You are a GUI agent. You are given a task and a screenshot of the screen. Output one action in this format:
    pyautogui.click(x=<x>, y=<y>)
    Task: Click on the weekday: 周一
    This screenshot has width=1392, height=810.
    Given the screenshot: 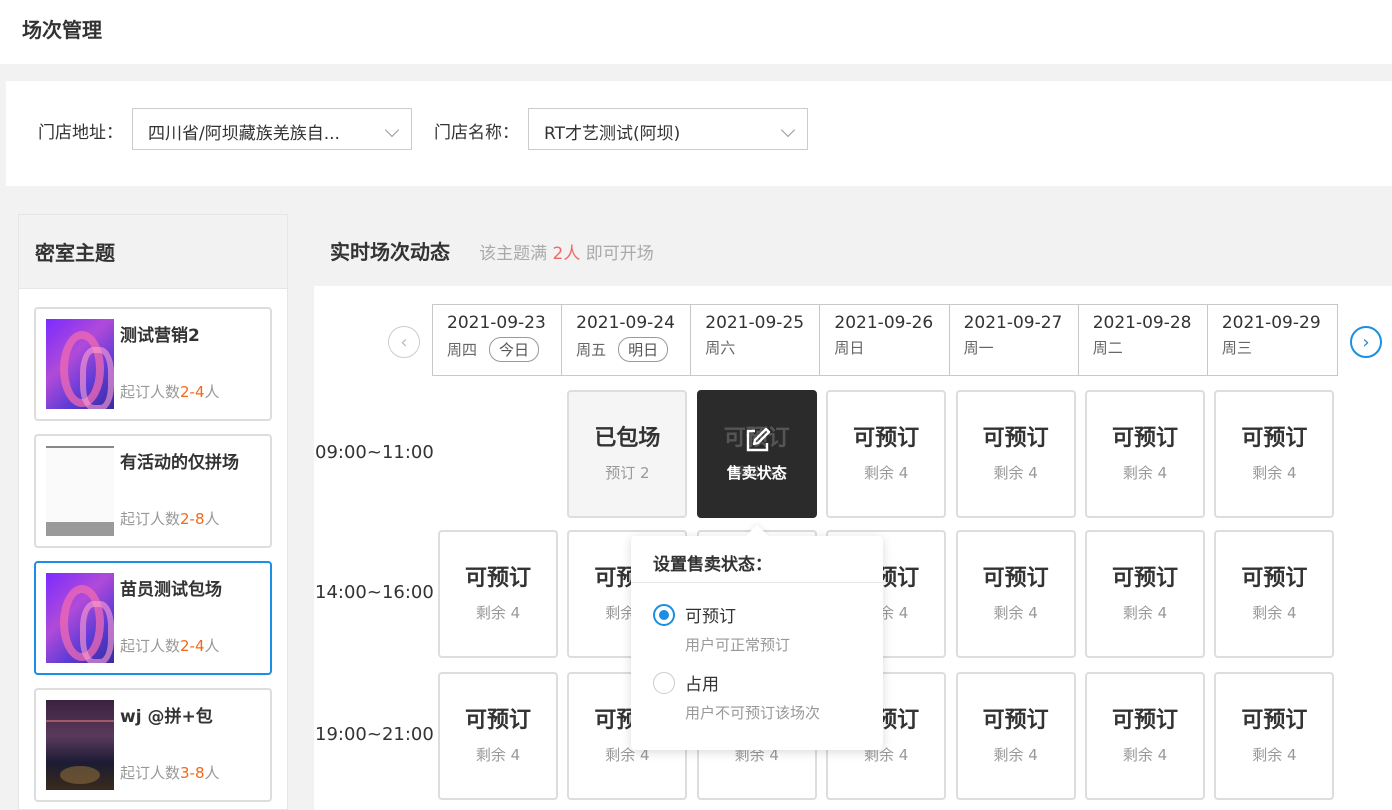 What is the action you would take?
    pyautogui.click(x=978, y=348)
    